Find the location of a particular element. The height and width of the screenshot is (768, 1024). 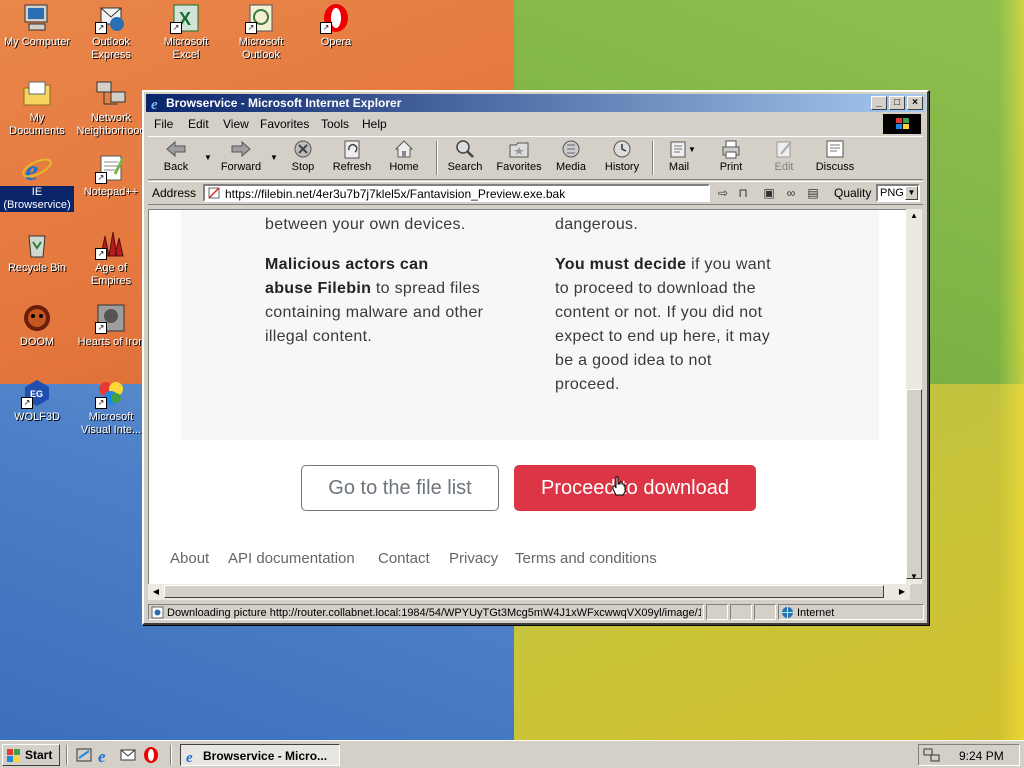

search-button: Search is located at coordinates (465, 158).